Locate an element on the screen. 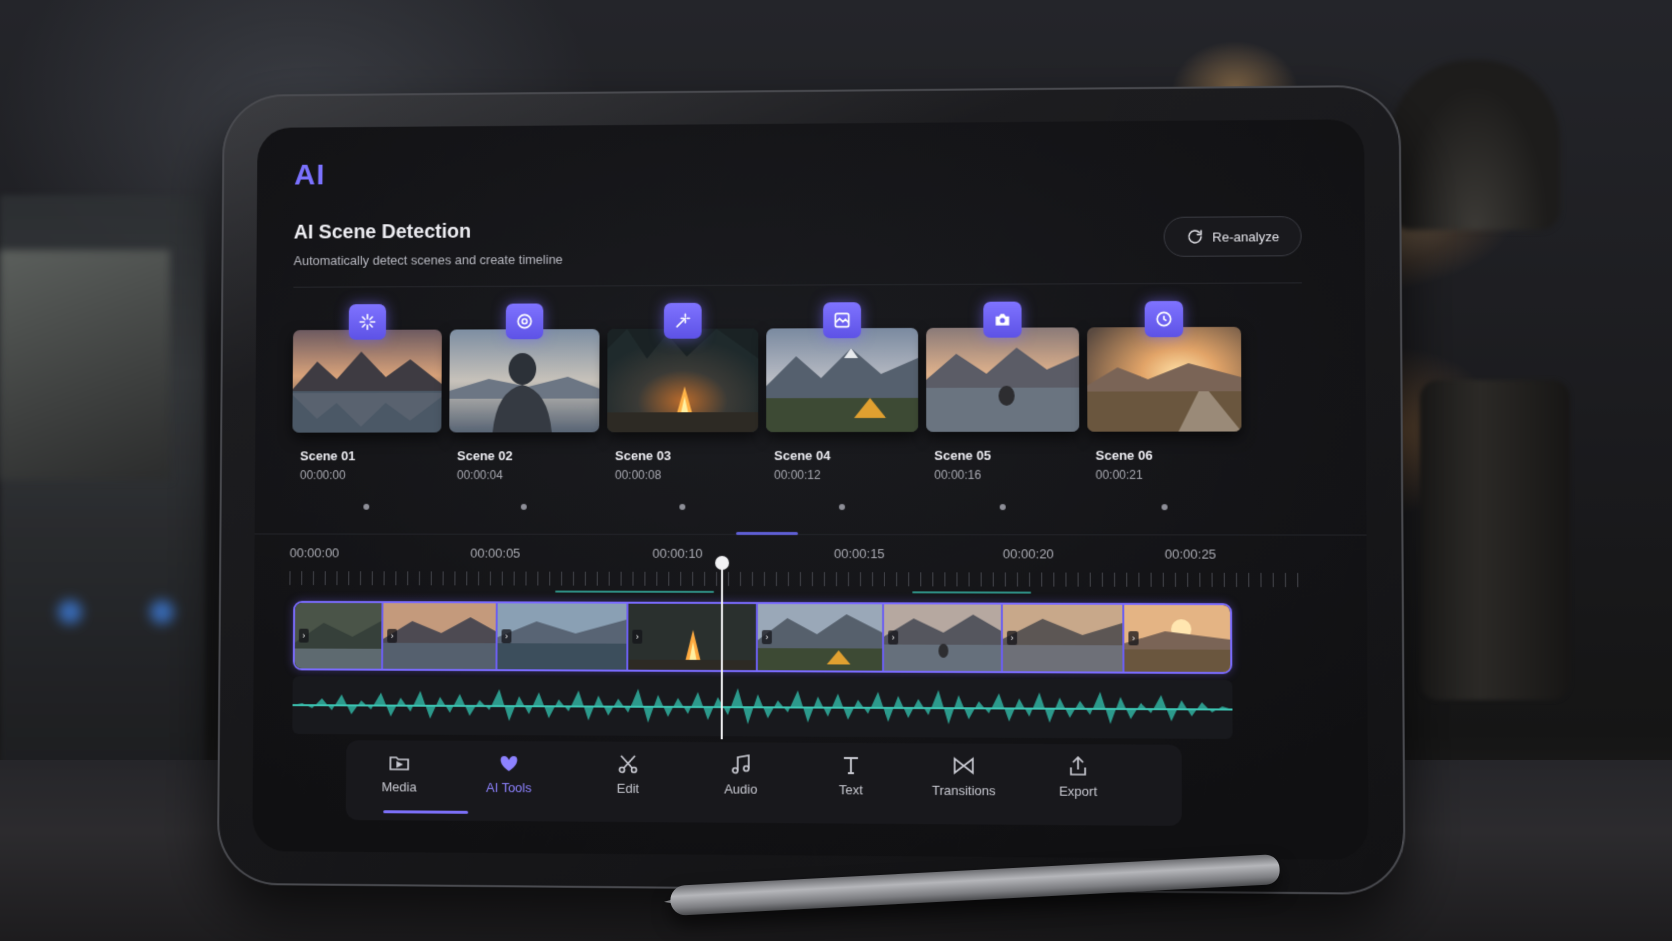 The image size is (1672, 941). scene-timestamp: 00:00:08 is located at coordinates (638, 475).